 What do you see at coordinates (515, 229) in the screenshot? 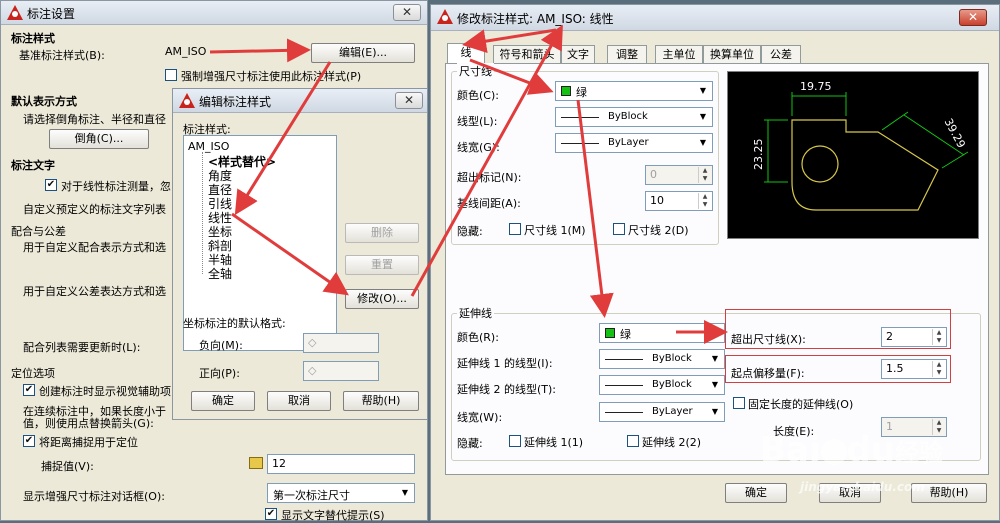
I see `suppress-dimline1-checkbox` at bounding box center [515, 229].